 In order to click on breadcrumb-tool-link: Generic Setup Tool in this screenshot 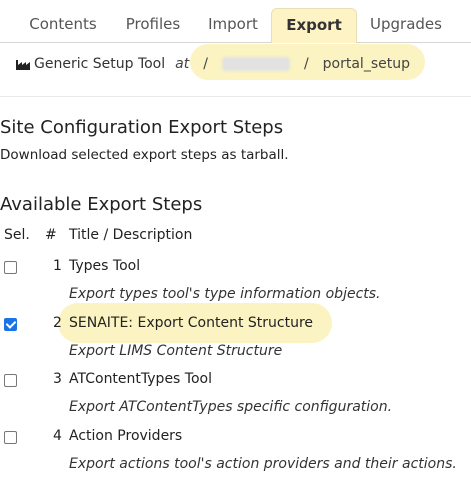, I will do `click(99, 64)`.